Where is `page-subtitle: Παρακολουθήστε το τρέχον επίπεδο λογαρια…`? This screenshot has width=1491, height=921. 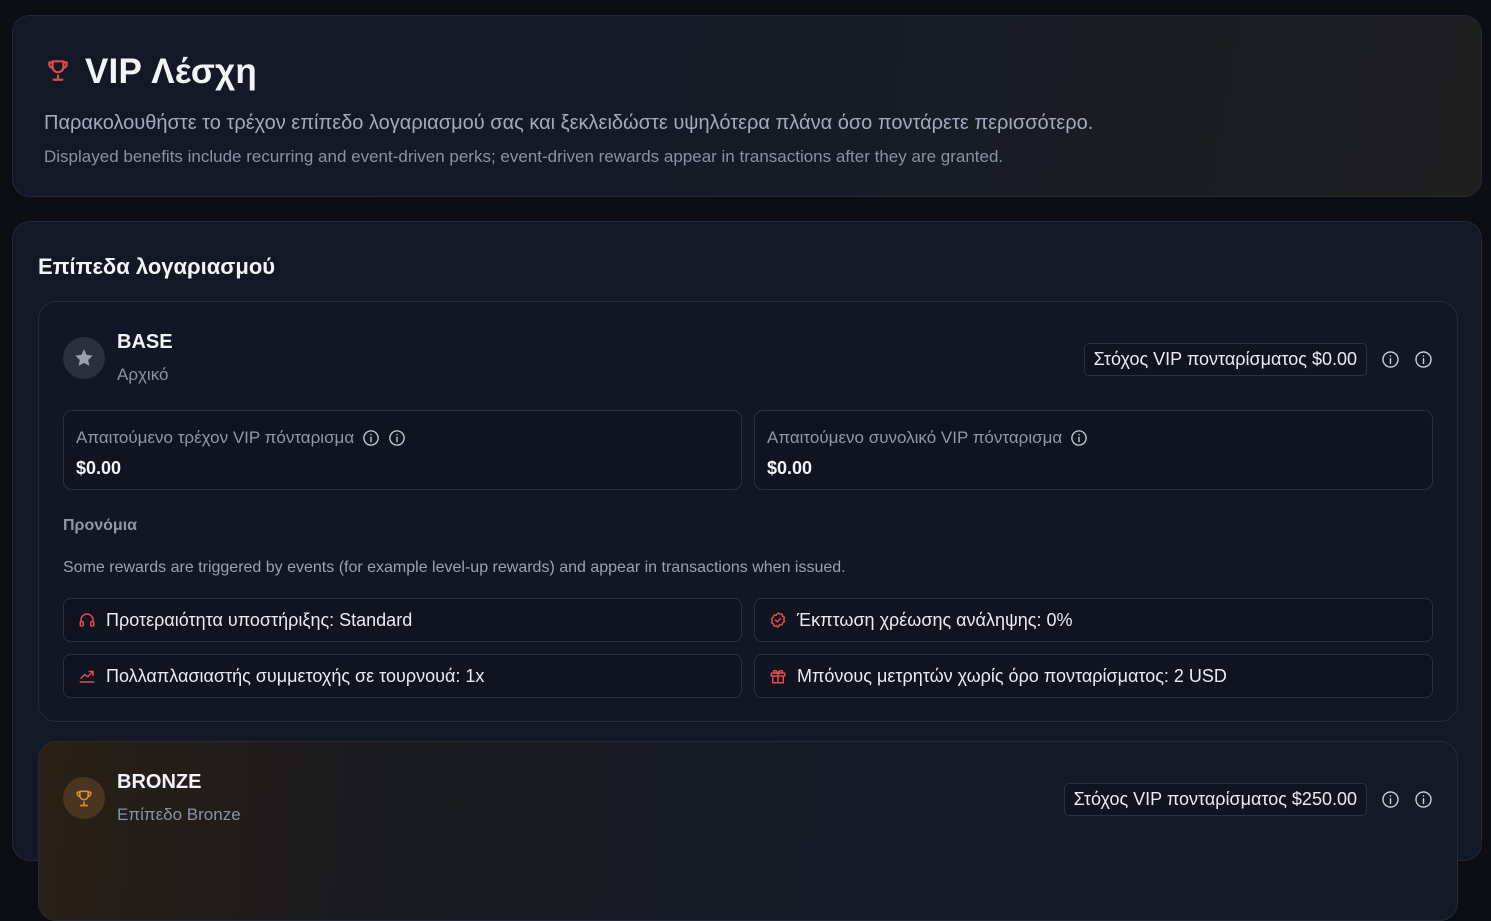 page-subtitle: Παρακολουθήστε το τρέχον επίπεδο λογαρια… is located at coordinates (569, 123).